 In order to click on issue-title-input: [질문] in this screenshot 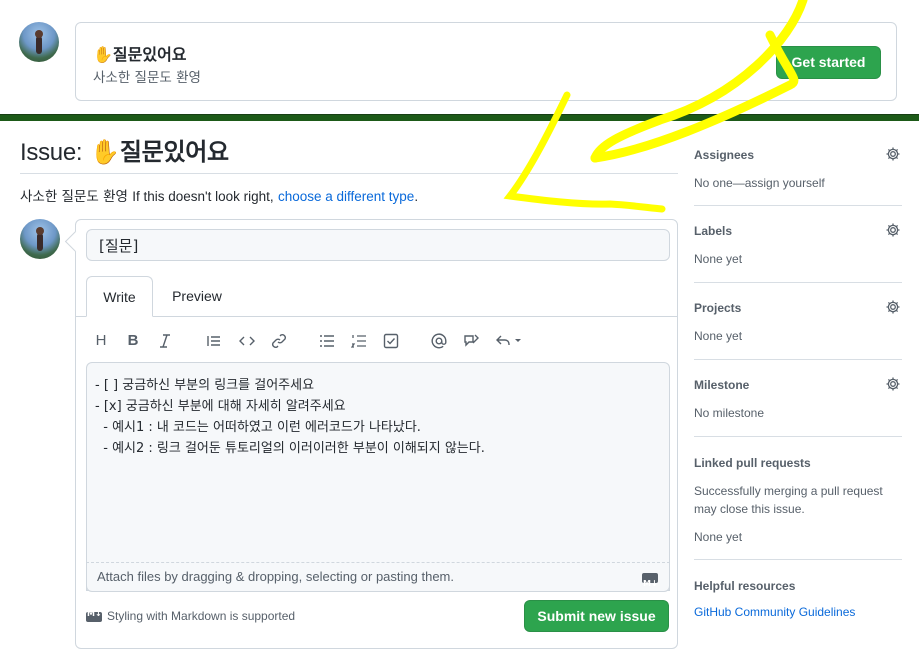, I will do `click(378, 245)`.